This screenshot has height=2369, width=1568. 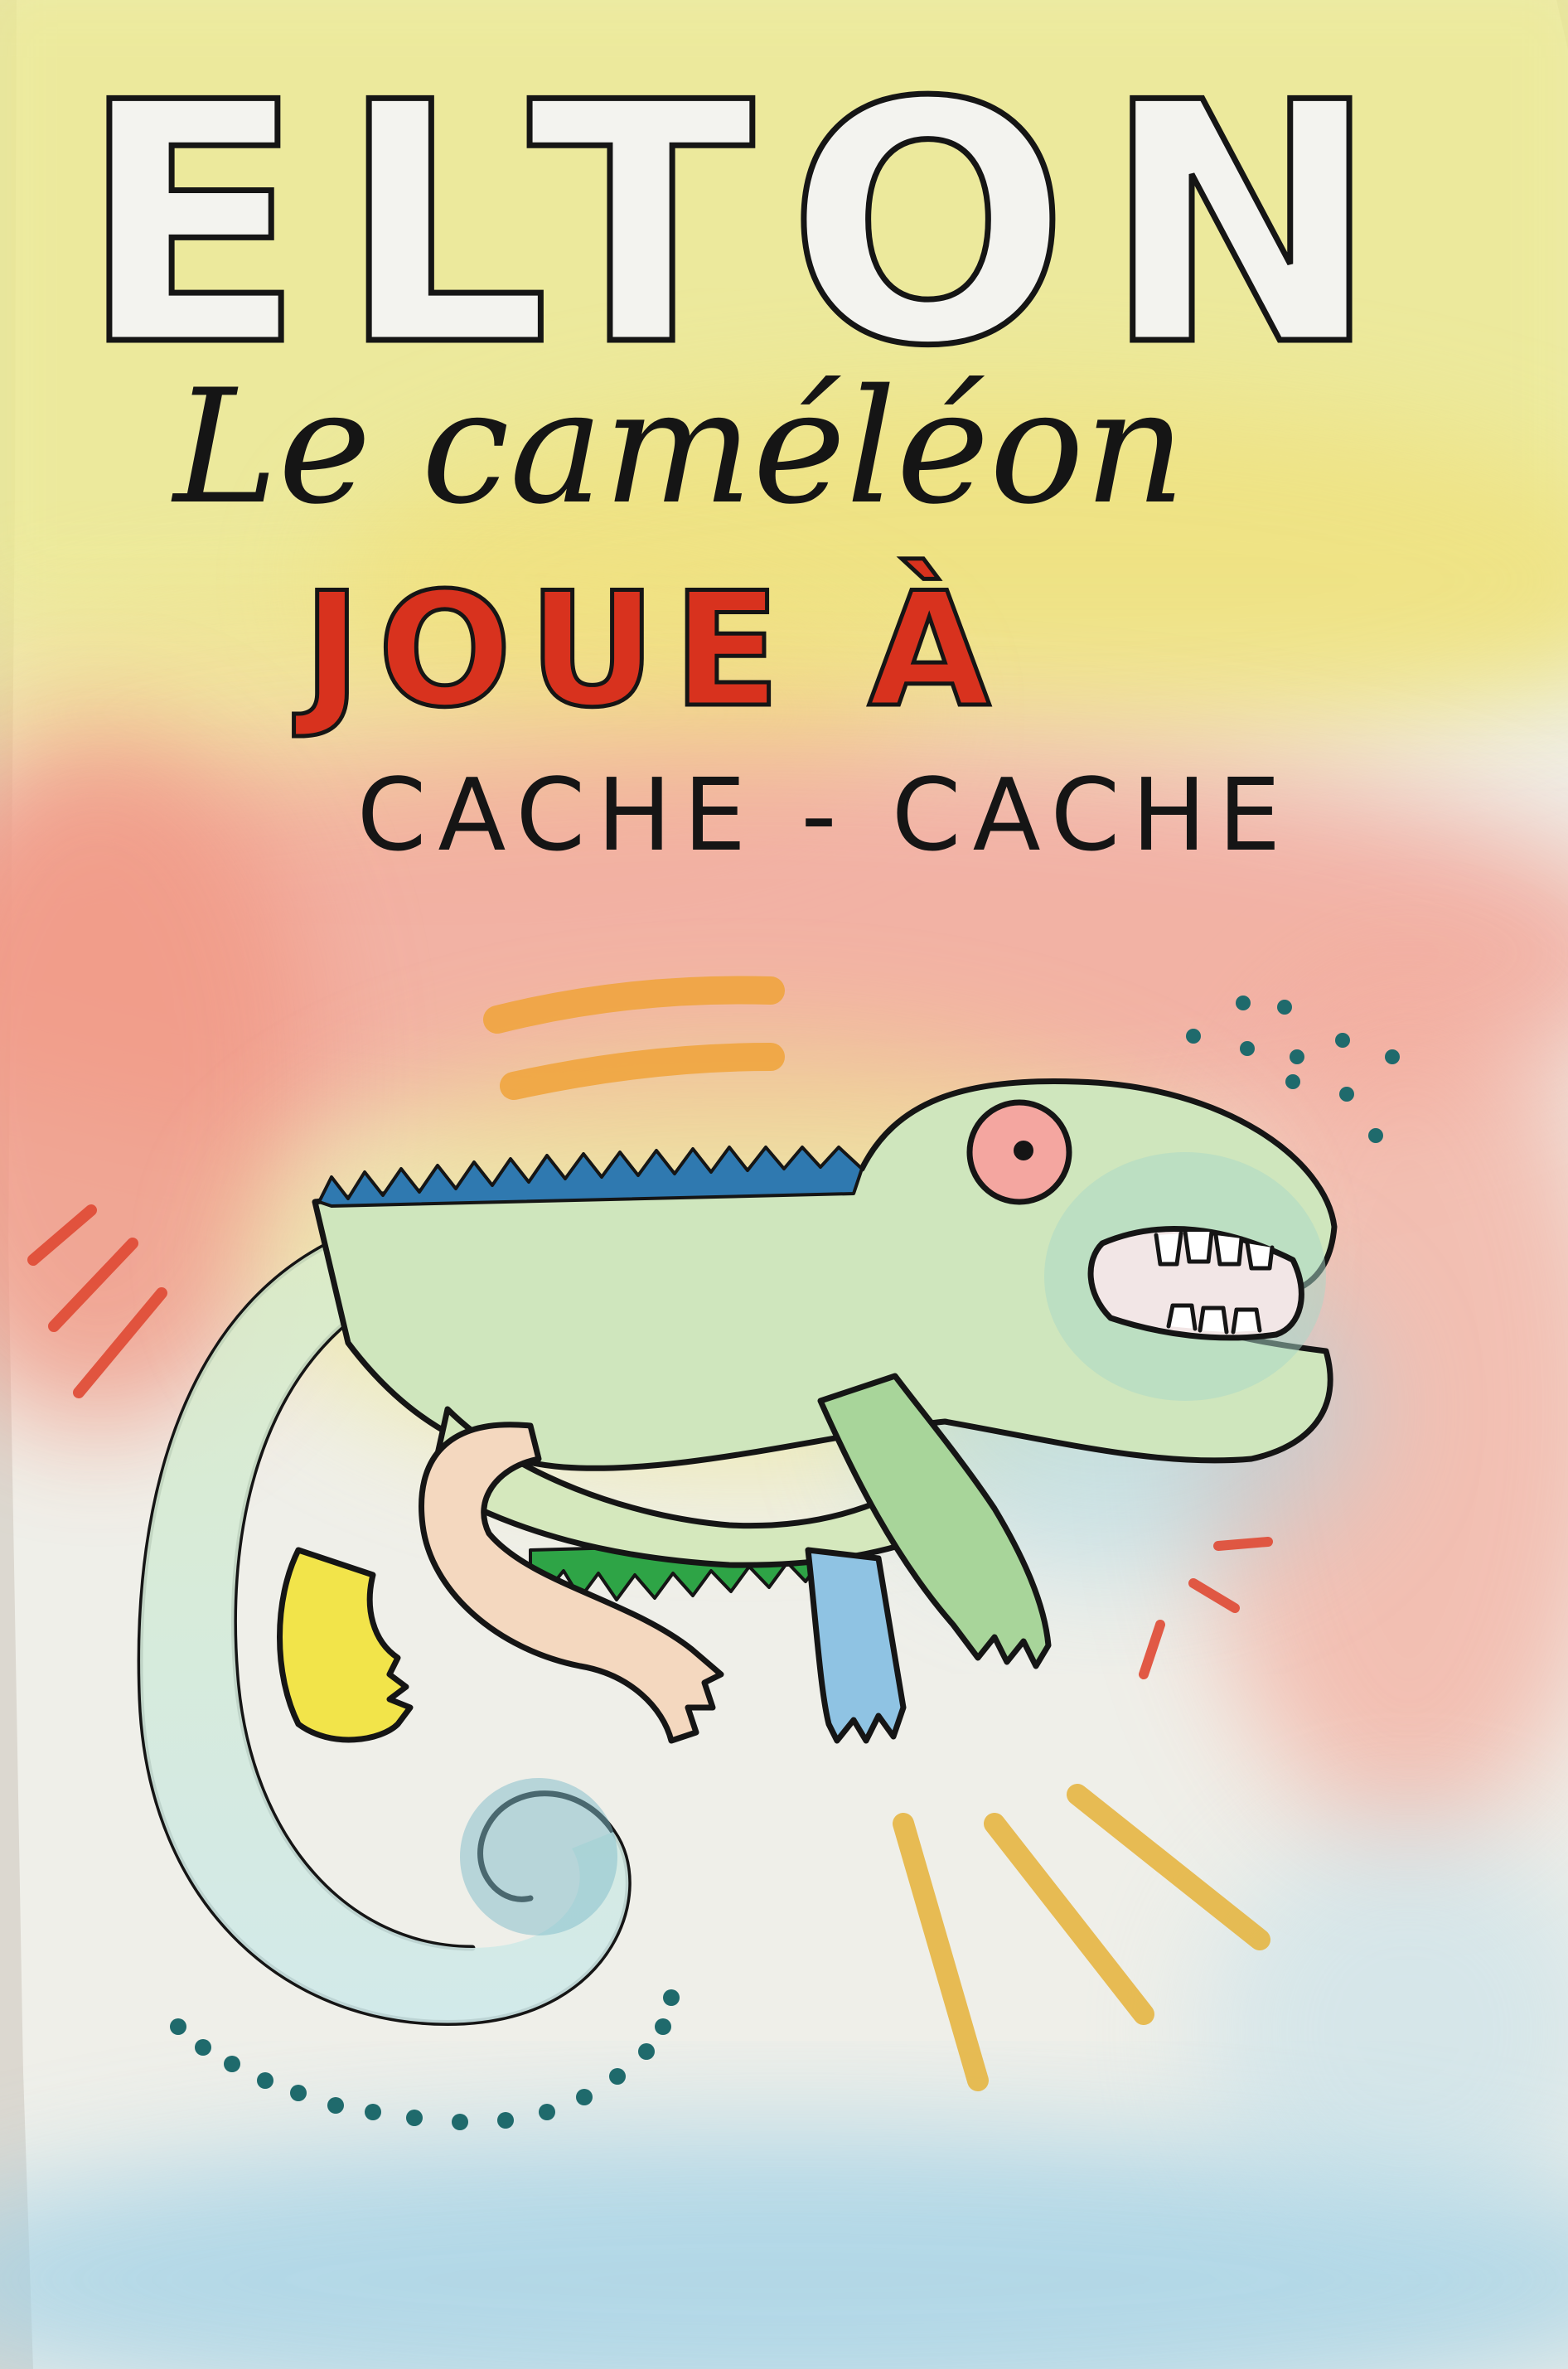 What do you see at coordinates (825, 816) in the screenshot?
I see `subtitle-cache-cache: CACHE - CACHE` at bounding box center [825, 816].